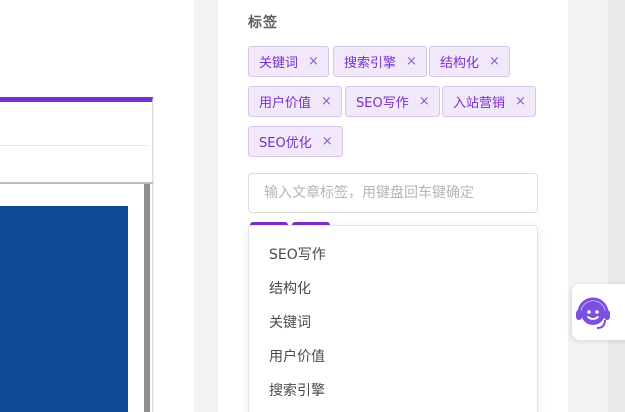 This screenshot has height=412, width=625. What do you see at coordinates (593, 313) in the screenshot?
I see `customer-service-icon` at bounding box center [593, 313].